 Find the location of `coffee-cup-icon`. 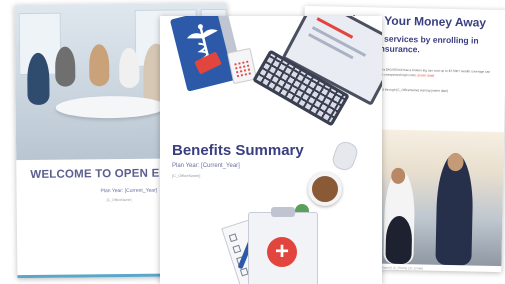

coffee-cup-icon is located at coordinates (325, 189).